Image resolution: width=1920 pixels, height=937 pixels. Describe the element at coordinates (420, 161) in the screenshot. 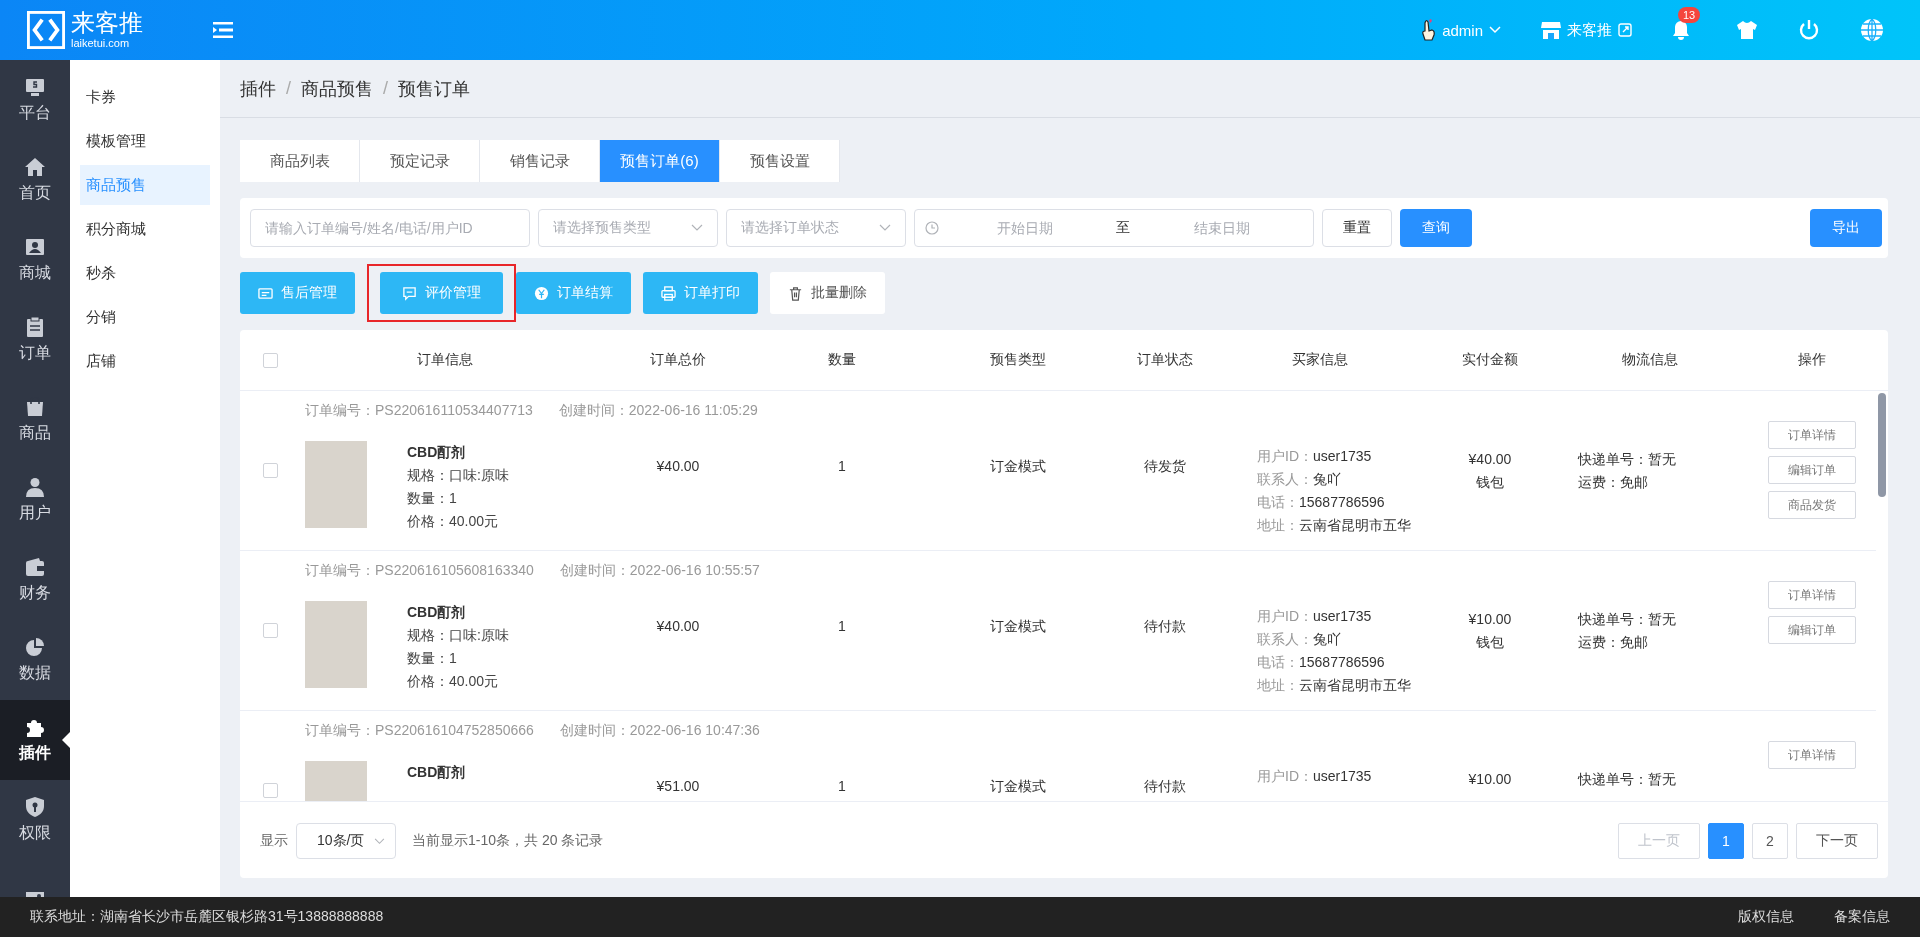

I see `tab: 预定记录` at that location.